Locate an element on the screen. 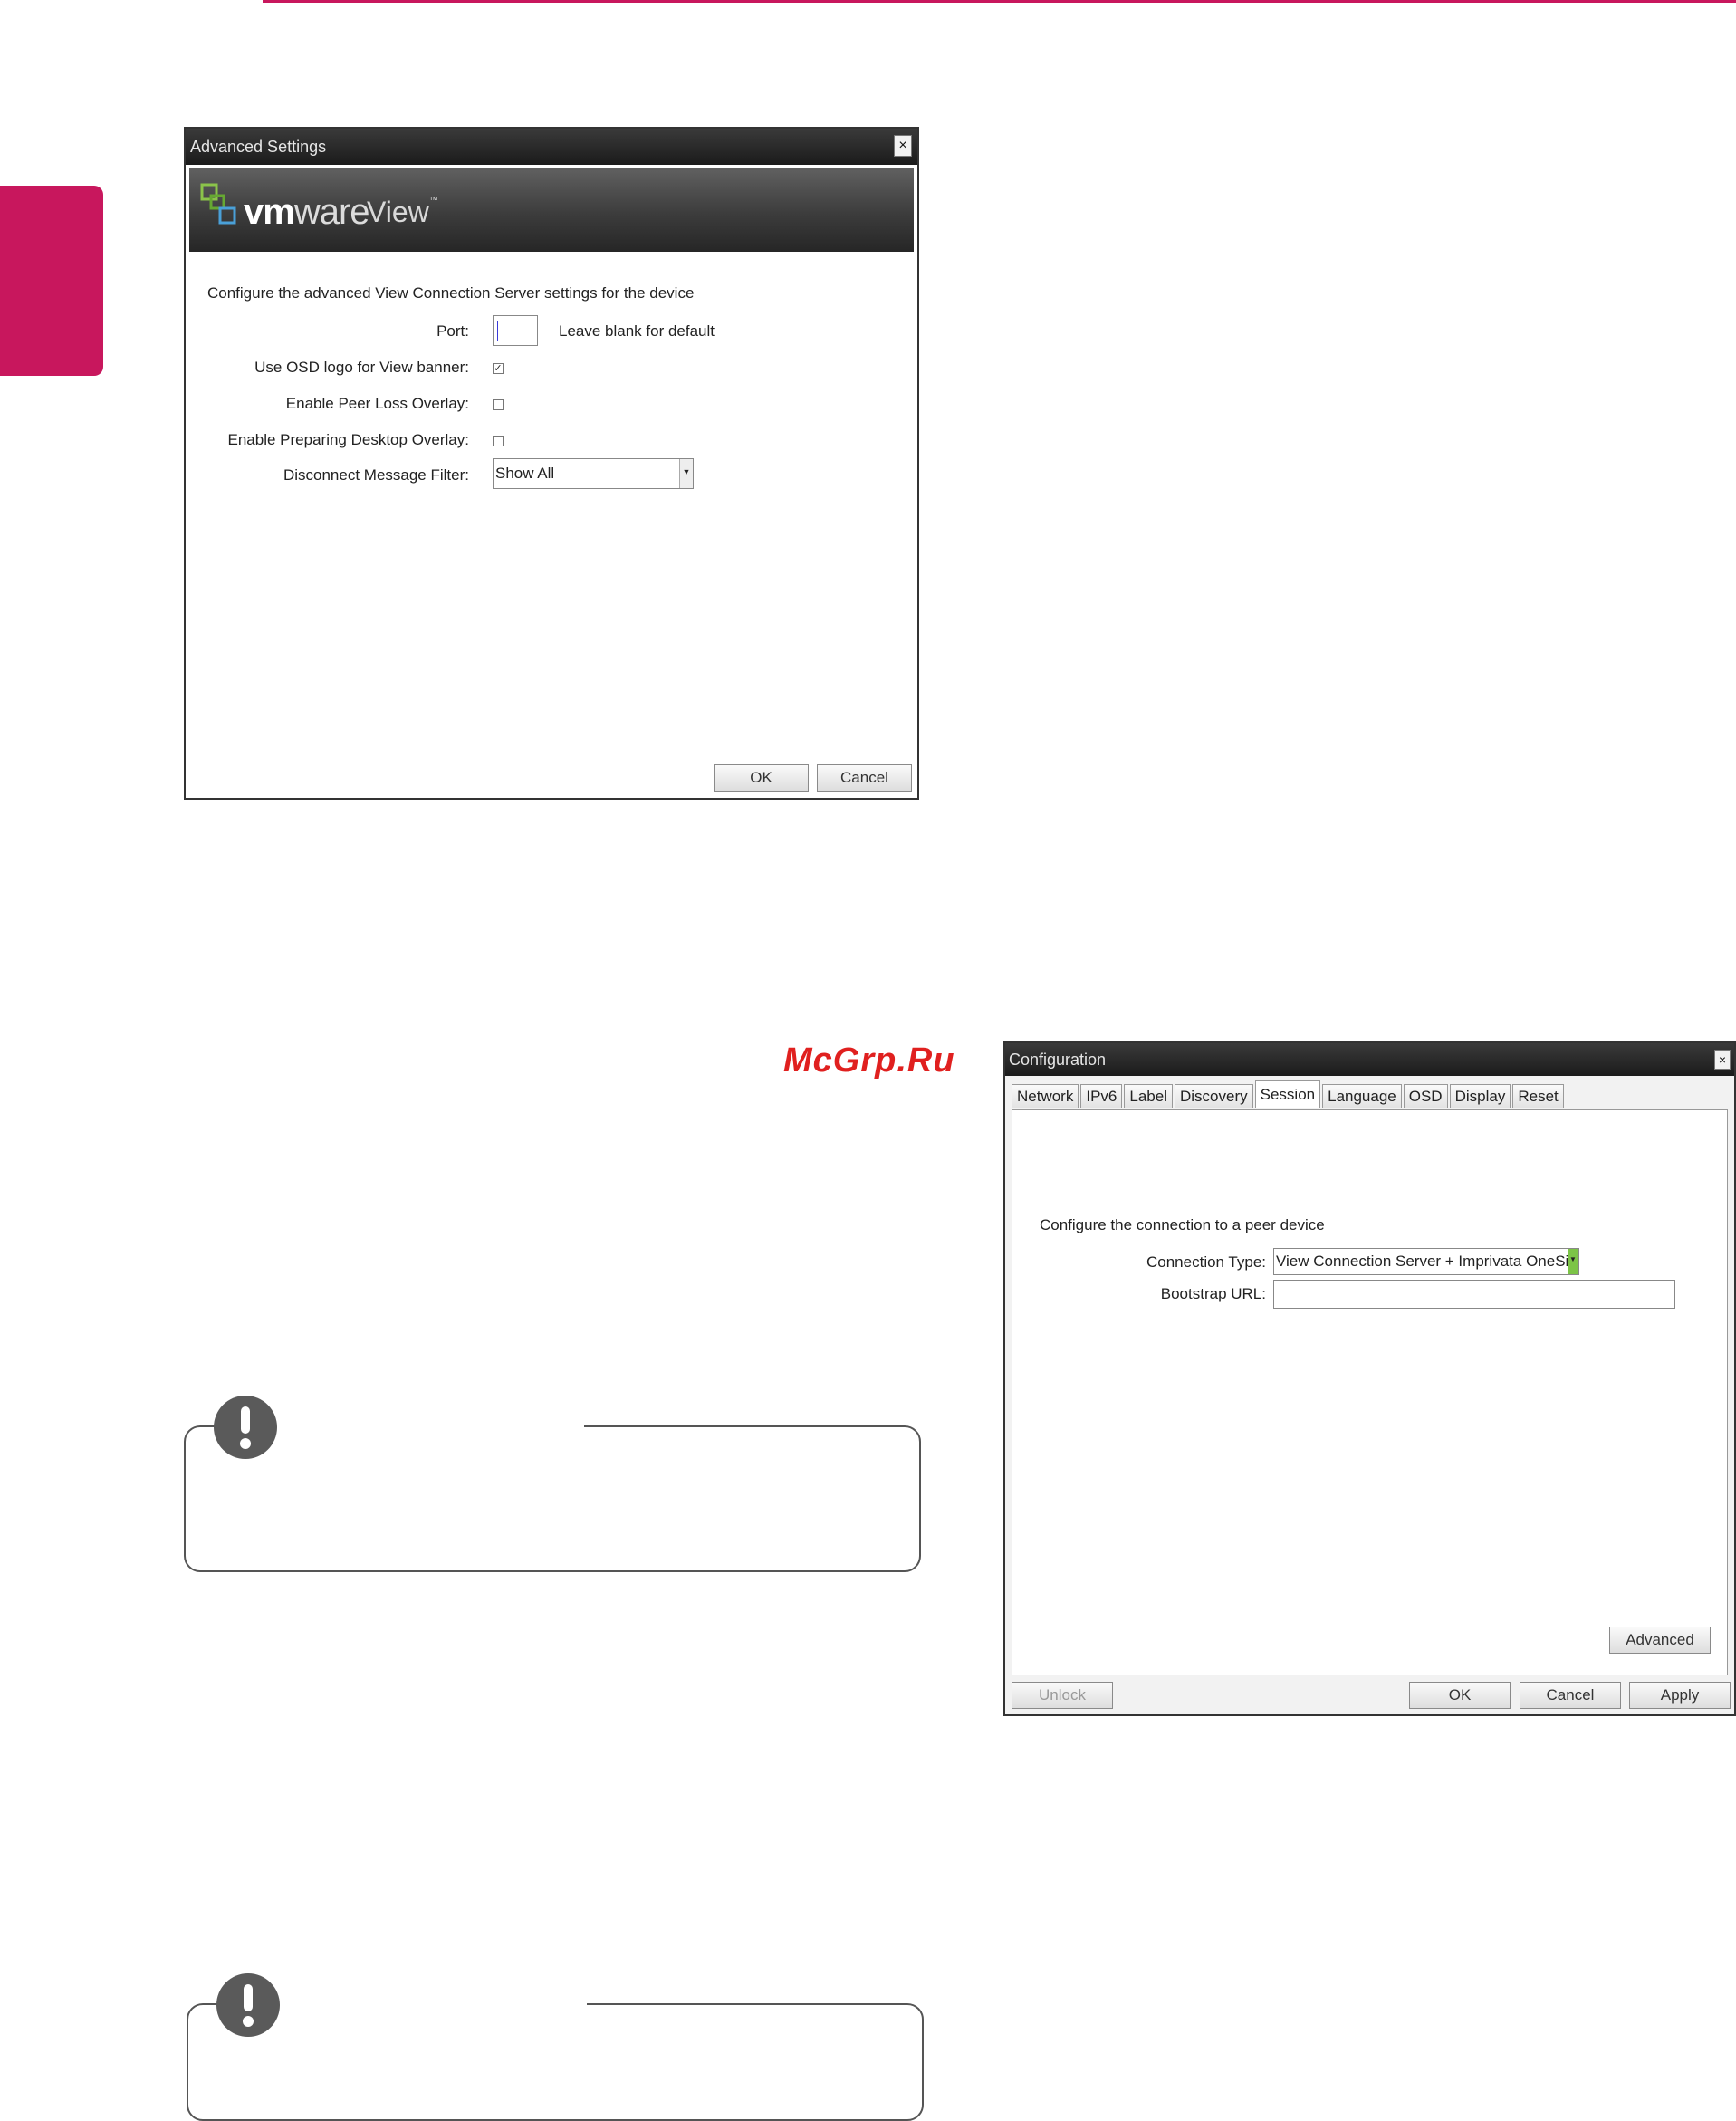 The height and width of the screenshot is (2121, 1736). view-product-text: View is located at coordinates (398, 212).